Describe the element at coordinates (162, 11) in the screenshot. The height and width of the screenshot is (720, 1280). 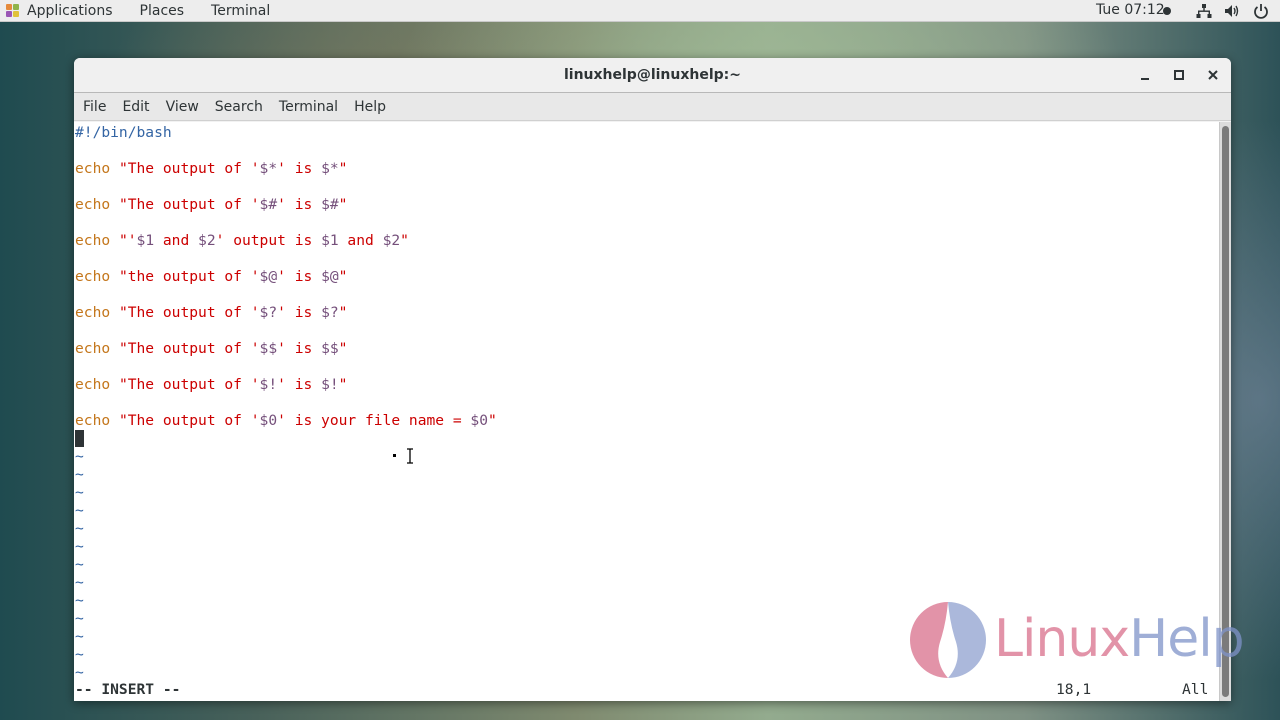
I see `places-menu: Places` at that location.